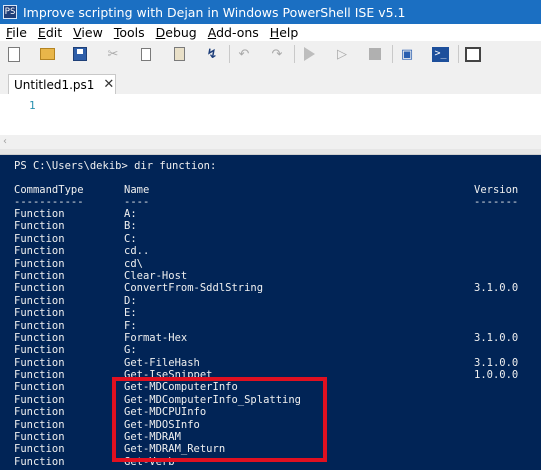 This screenshot has width=541, height=470. Describe the element at coordinates (156, 337) in the screenshot. I see `function-name-cell: Format-Hex` at that location.